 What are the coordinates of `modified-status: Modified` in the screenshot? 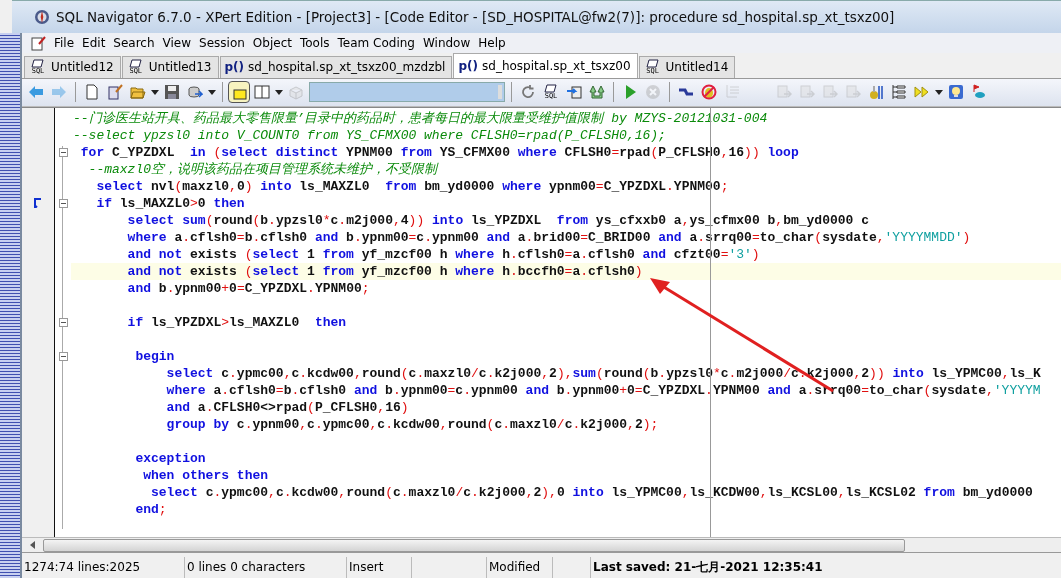 It's located at (520, 567).